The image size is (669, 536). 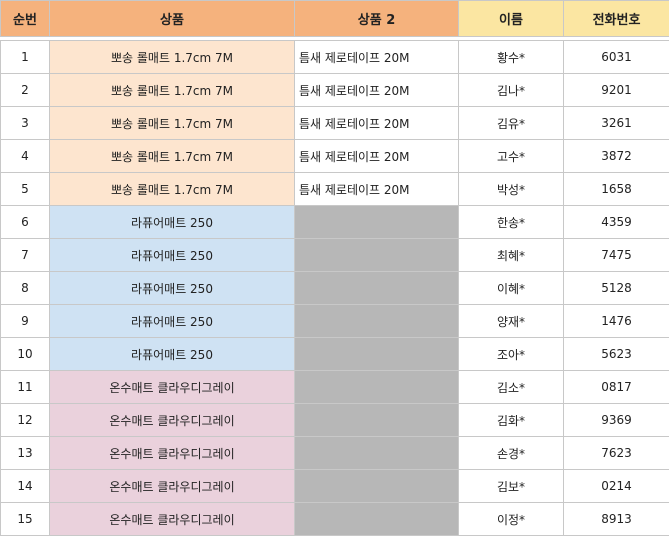 I want to click on cell-no: 4, so click(x=25, y=156).